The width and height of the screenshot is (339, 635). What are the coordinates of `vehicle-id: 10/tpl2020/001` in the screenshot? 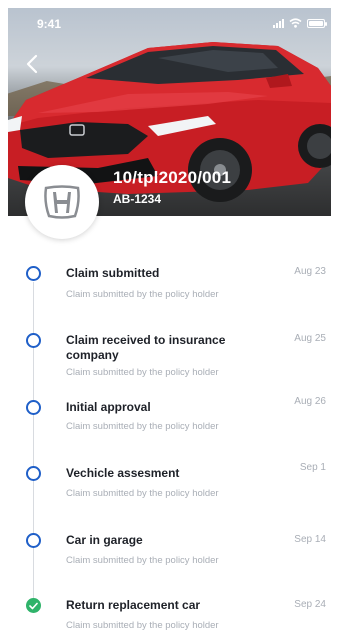 It's located at (172, 177).